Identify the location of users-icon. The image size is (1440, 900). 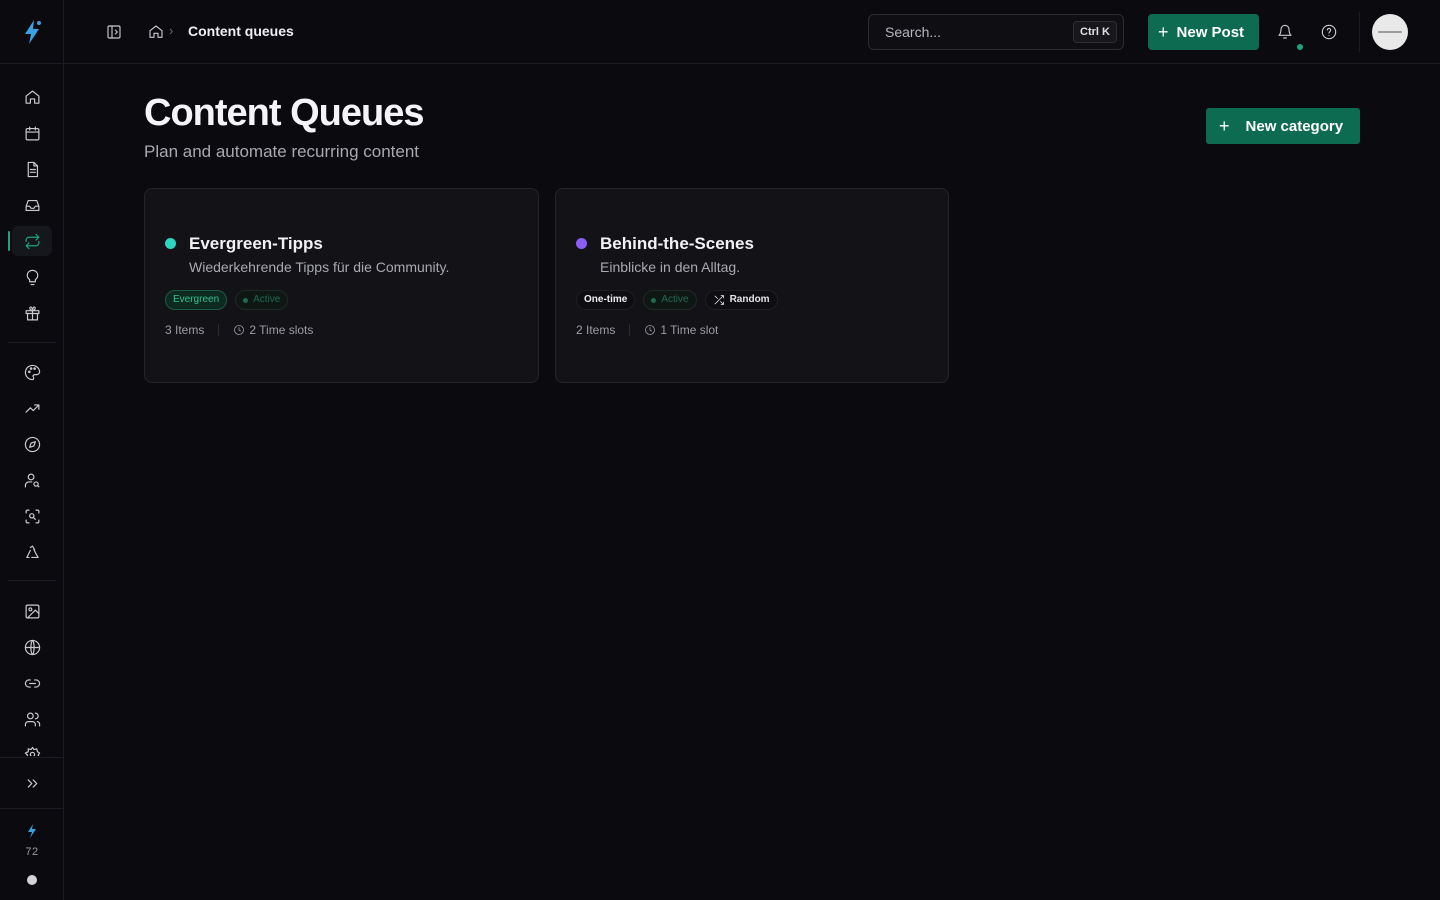
(32, 719).